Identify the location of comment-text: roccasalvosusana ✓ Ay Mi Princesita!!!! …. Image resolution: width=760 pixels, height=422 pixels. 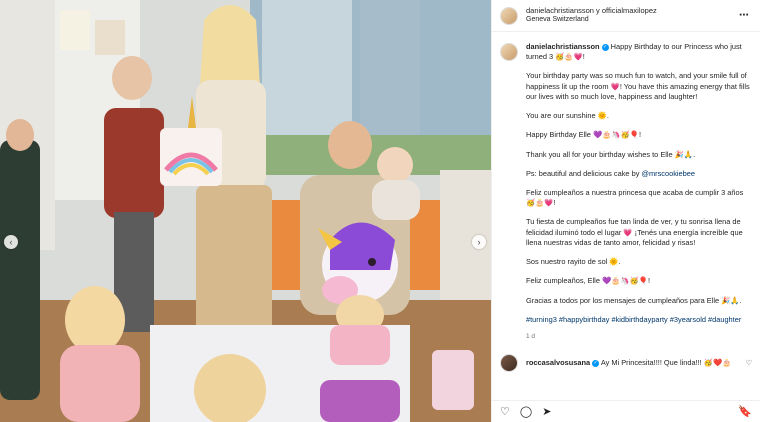
(628, 362).